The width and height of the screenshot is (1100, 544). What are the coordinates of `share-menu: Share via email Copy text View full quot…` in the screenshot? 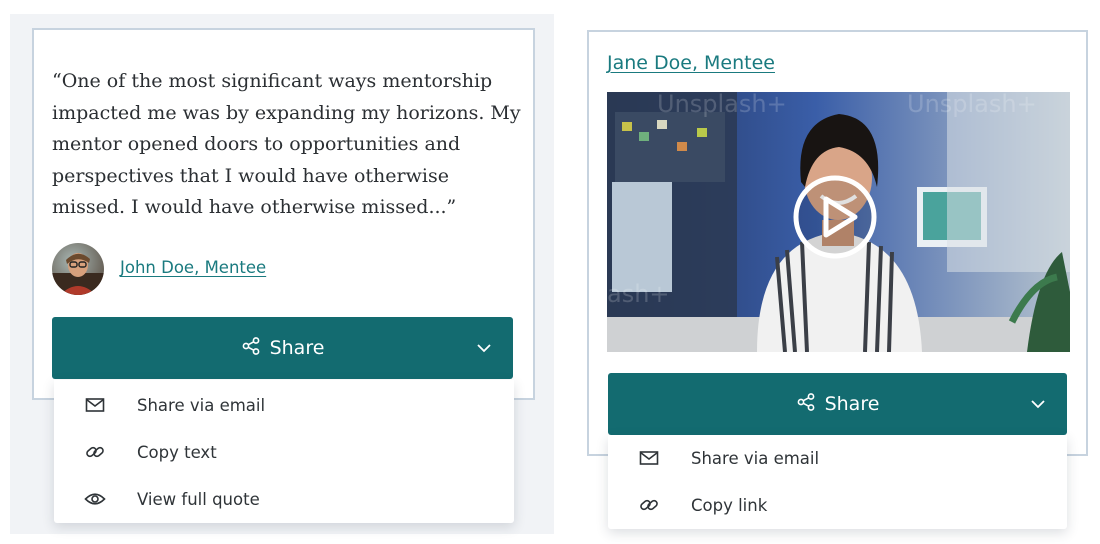 It's located at (284, 451).